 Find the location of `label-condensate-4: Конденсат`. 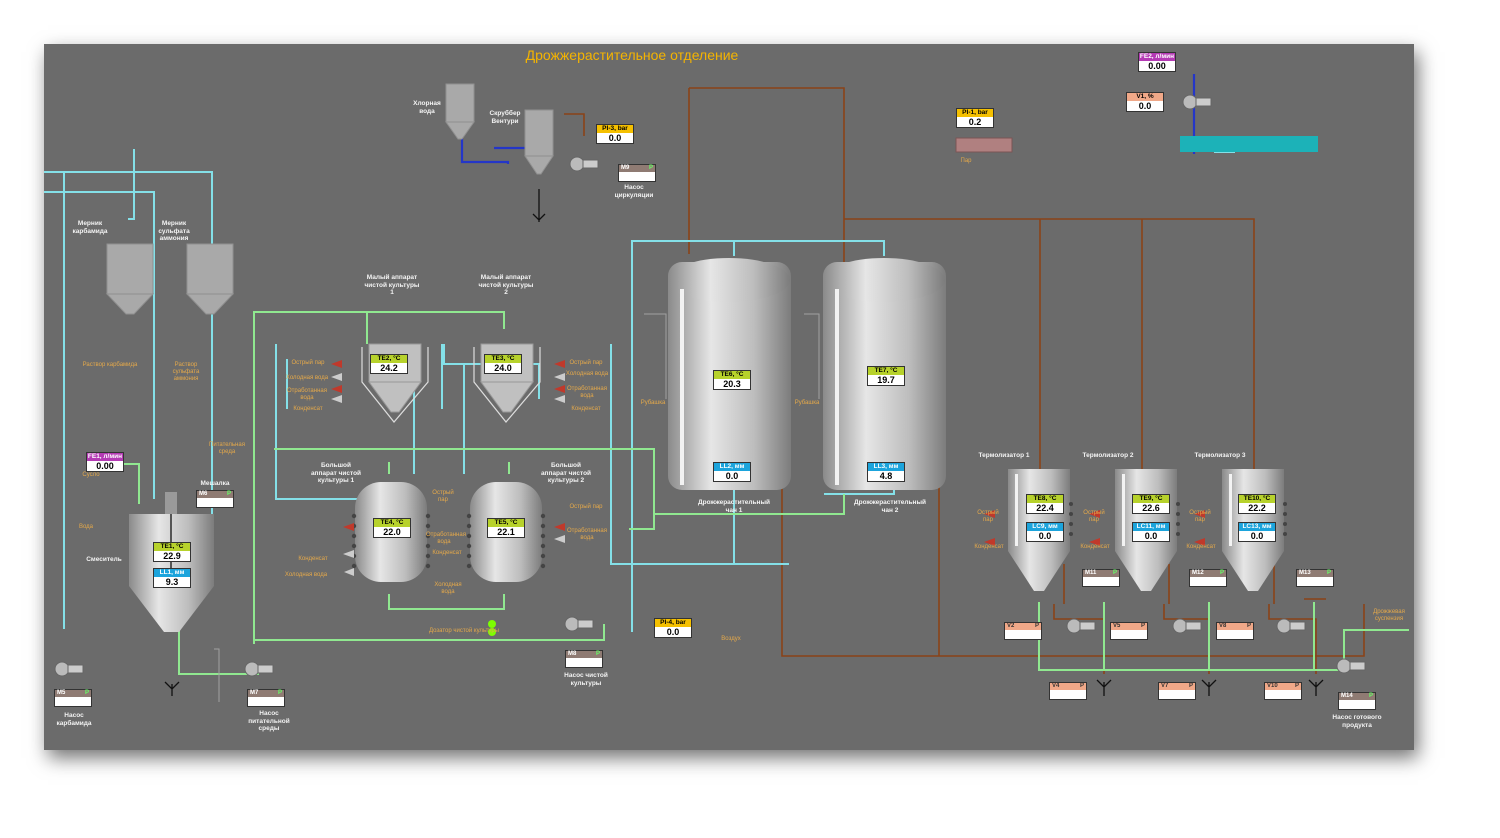

label-condensate-4: Конденсат is located at coordinates (313, 559).